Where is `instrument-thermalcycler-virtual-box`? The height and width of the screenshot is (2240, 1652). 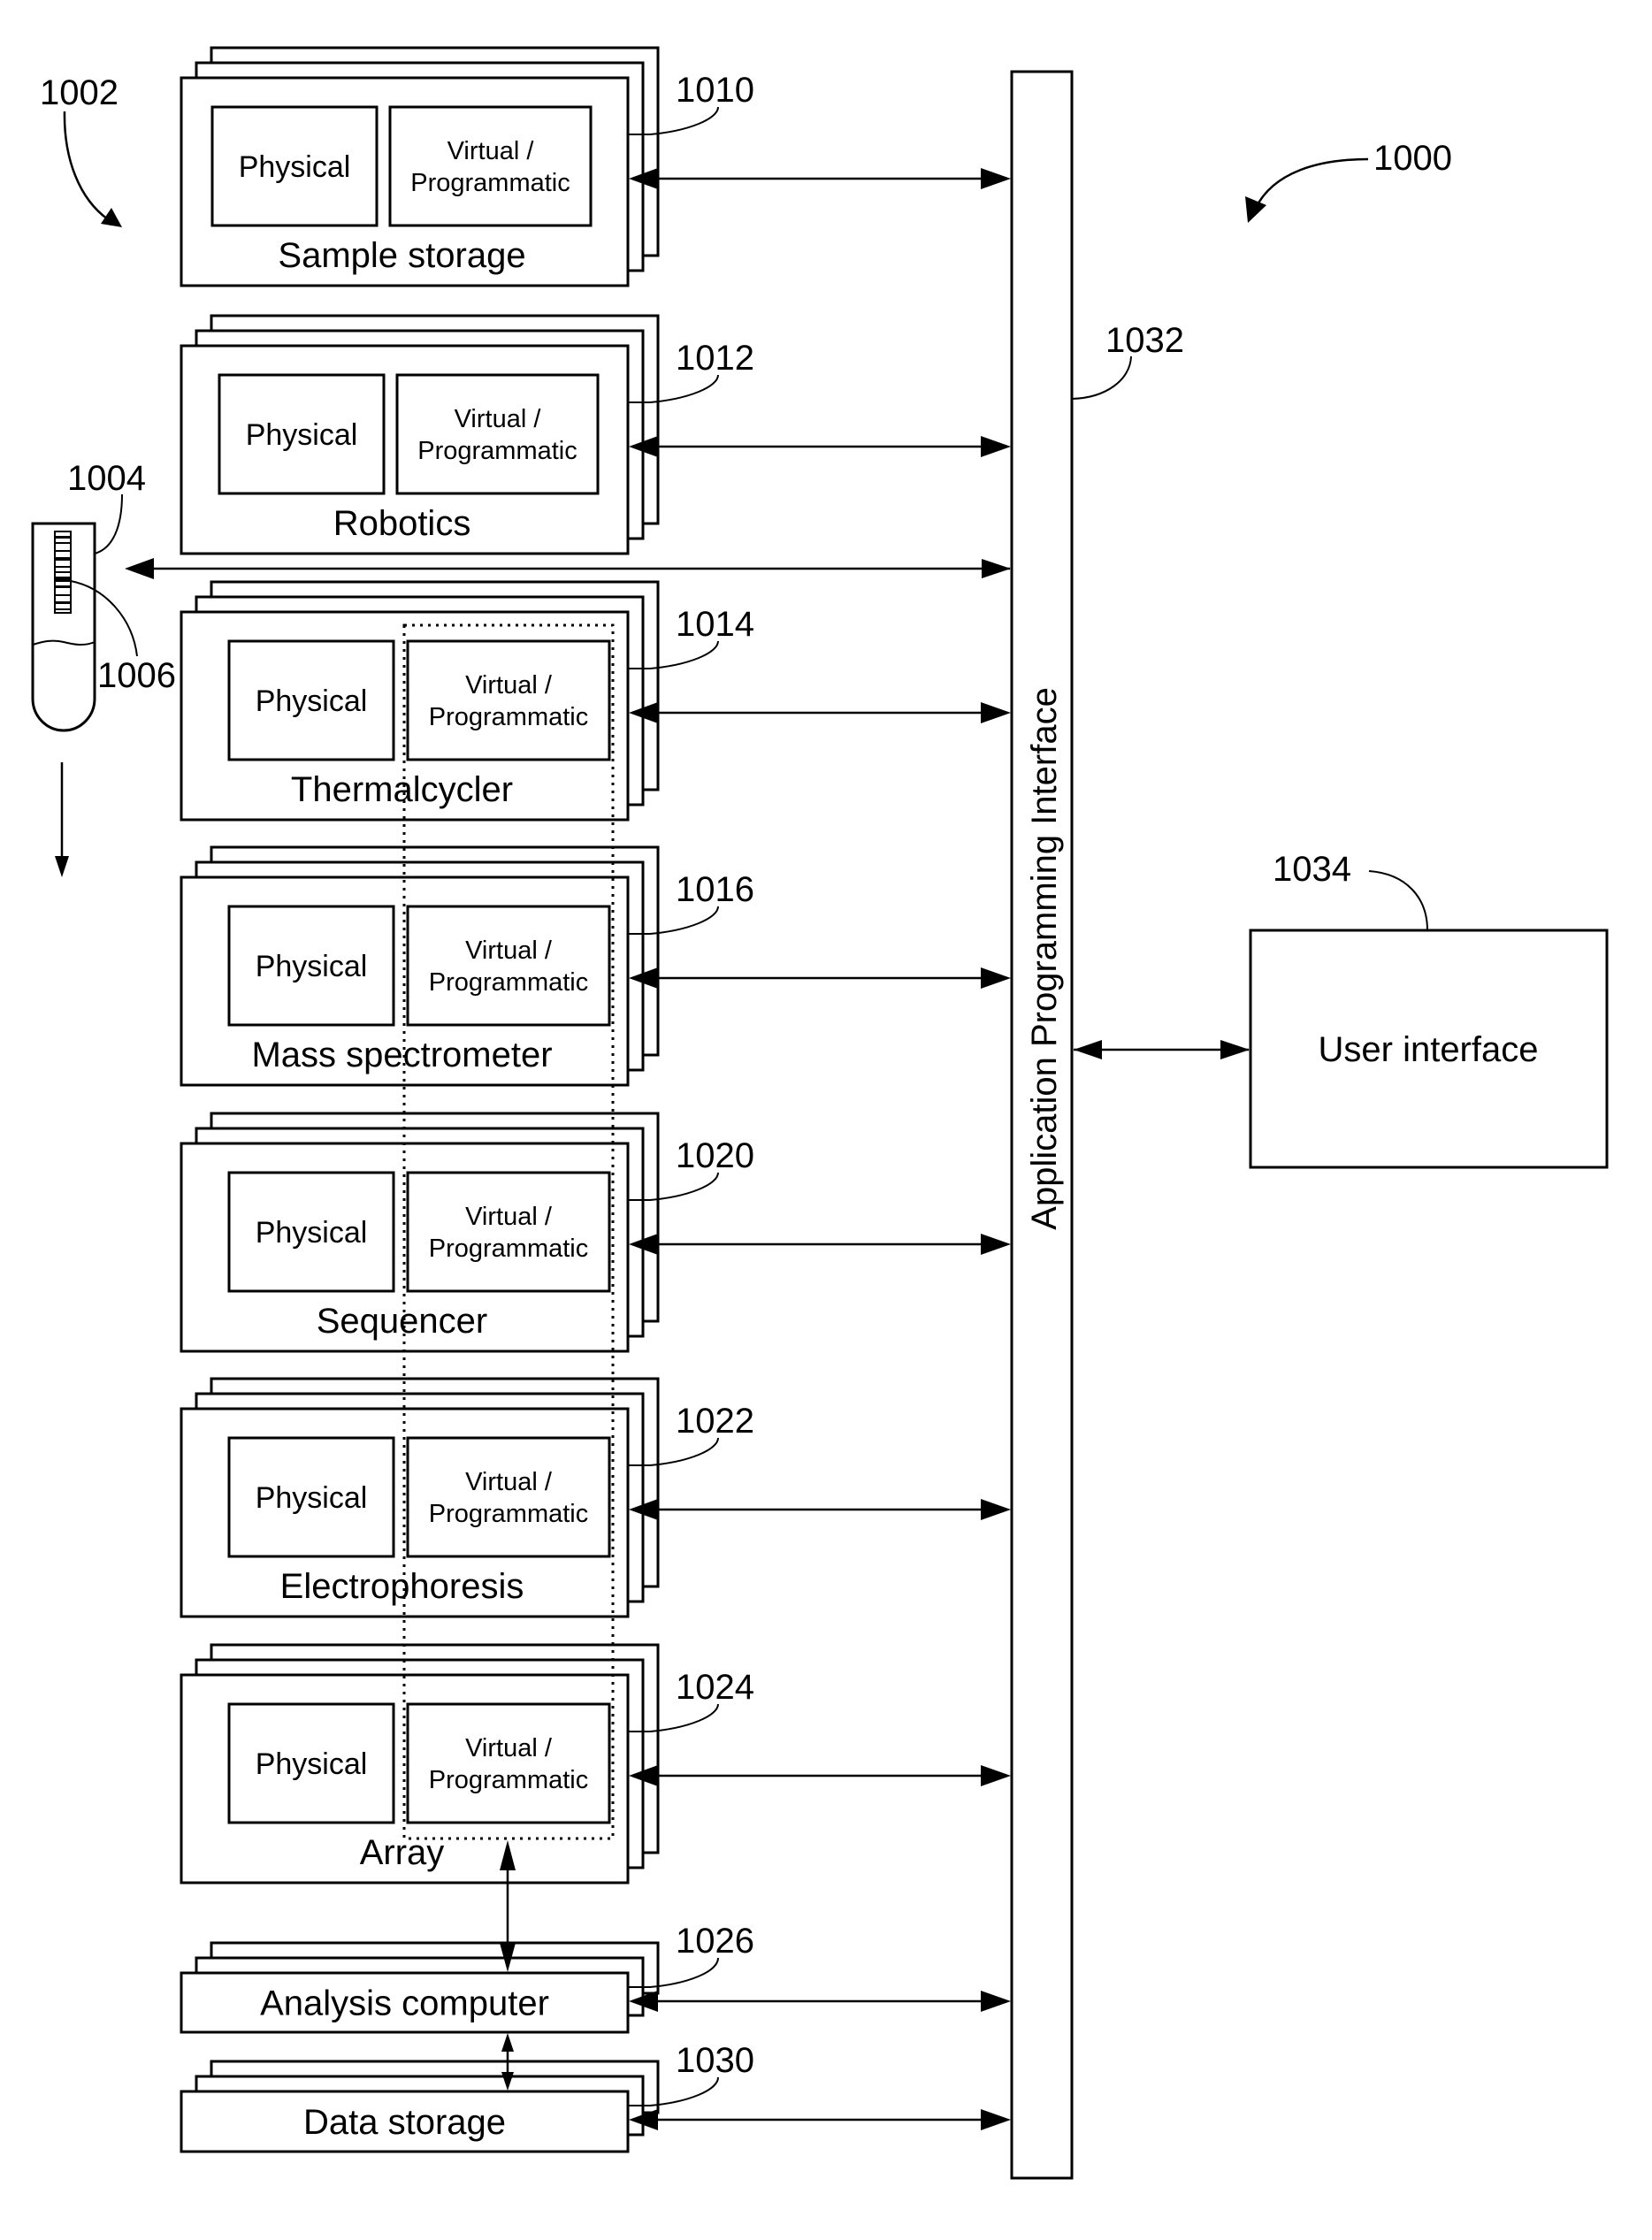
instrument-thermalcycler-virtual-box is located at coordinates (509, 700).